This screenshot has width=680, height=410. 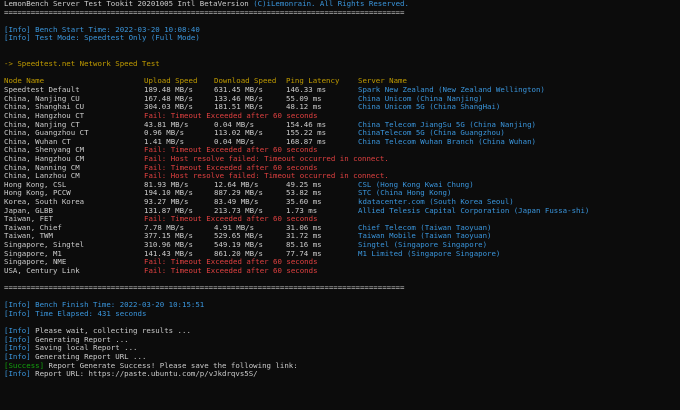 What do you see at coordinates (447, 124) in the screenshot?
I see `server-name: China Telecom JiangSu 5G (China Nanjing)` at bounding box center [447, 124].